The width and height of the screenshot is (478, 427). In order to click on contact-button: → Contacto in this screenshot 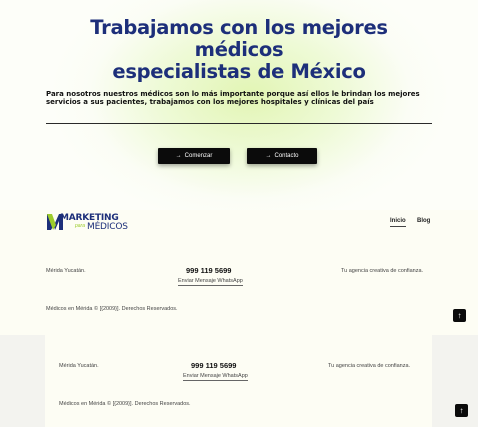, I will do `click(282, 156)`.